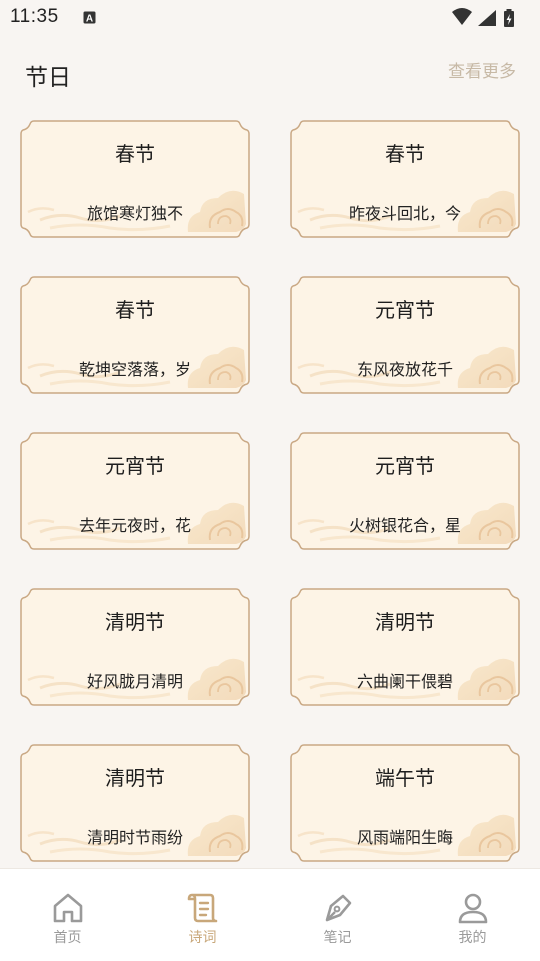 The image size is (540, 961). Describe the element at coordinates (134, 213) in the screenshot. I see `card-poem-line: 旅馆寒灯独不` at that location.